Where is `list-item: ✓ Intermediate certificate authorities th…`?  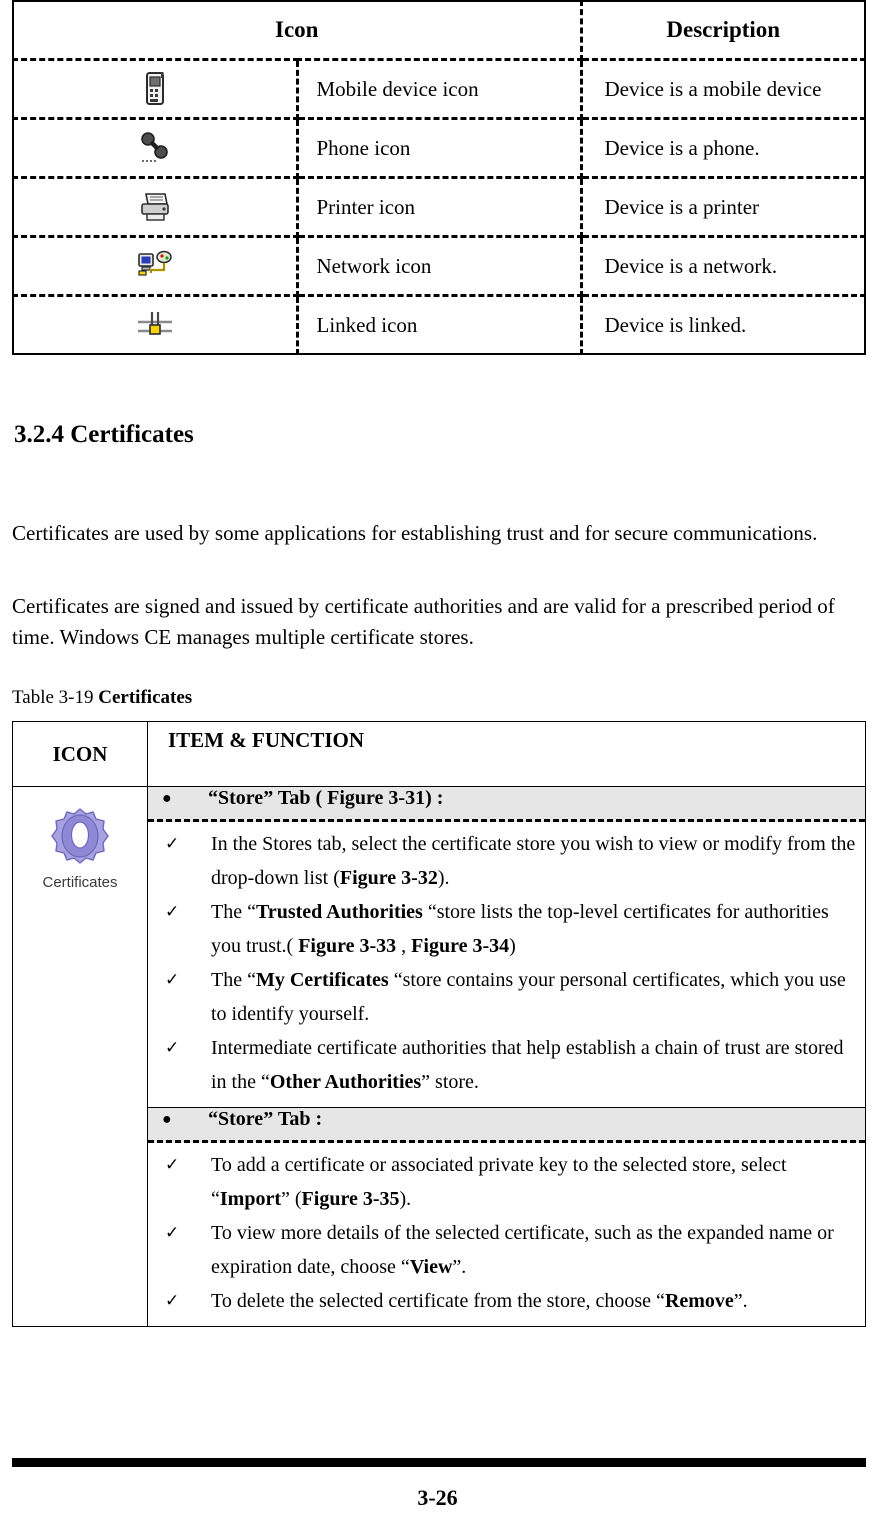
list-item: ✓ Intermediate certificate authorities th… is located at coordinates (509, 1065).